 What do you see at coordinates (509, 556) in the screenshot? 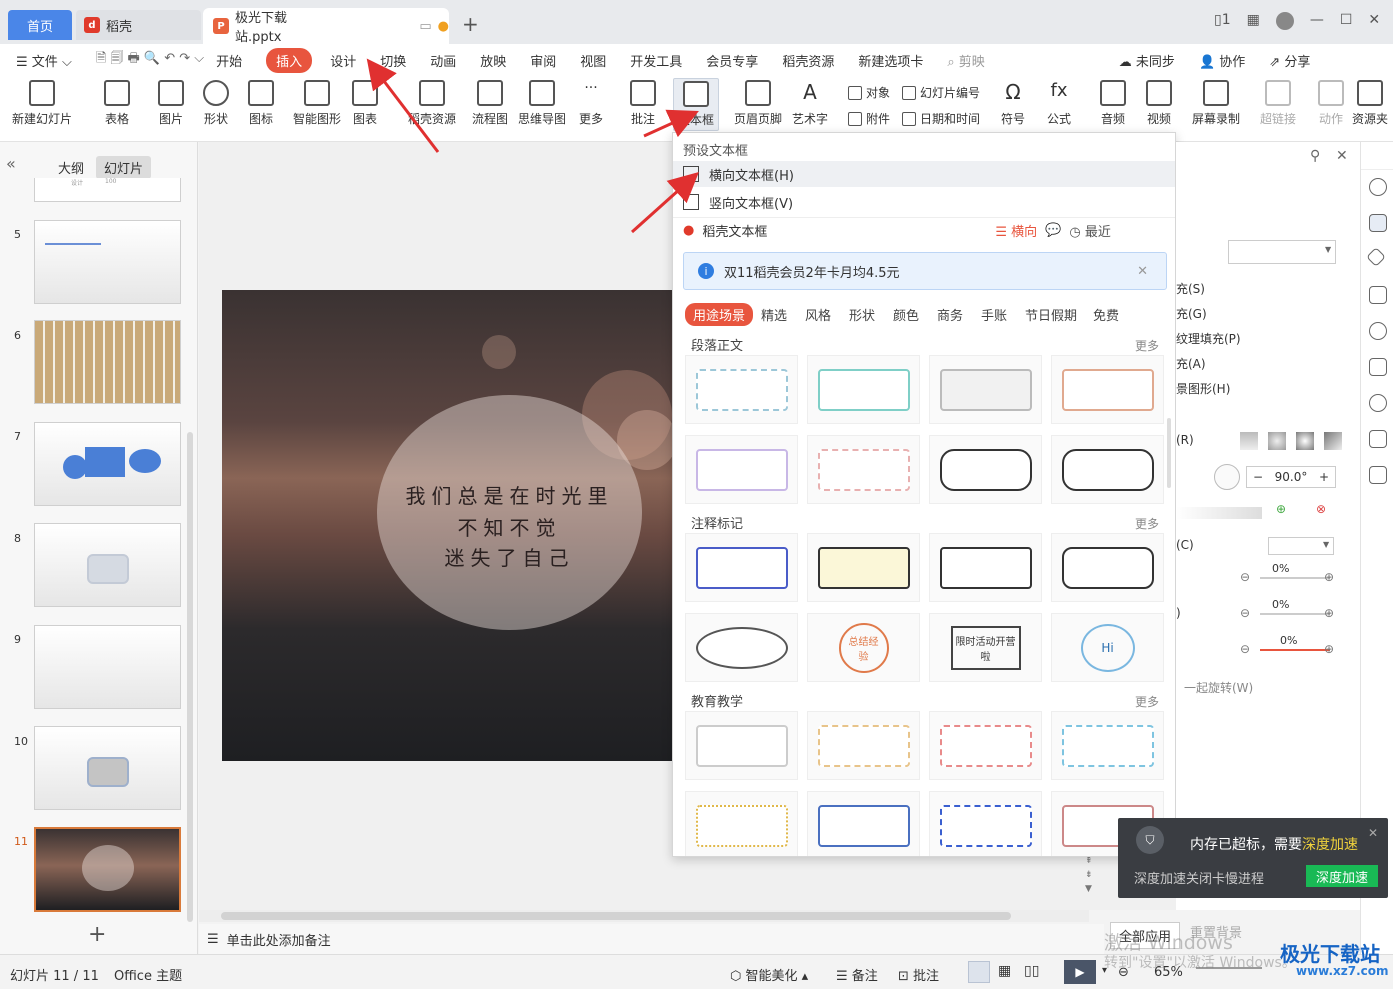
I see `slide-text-line: 迷失了自己` at bounding box center [509, 556].